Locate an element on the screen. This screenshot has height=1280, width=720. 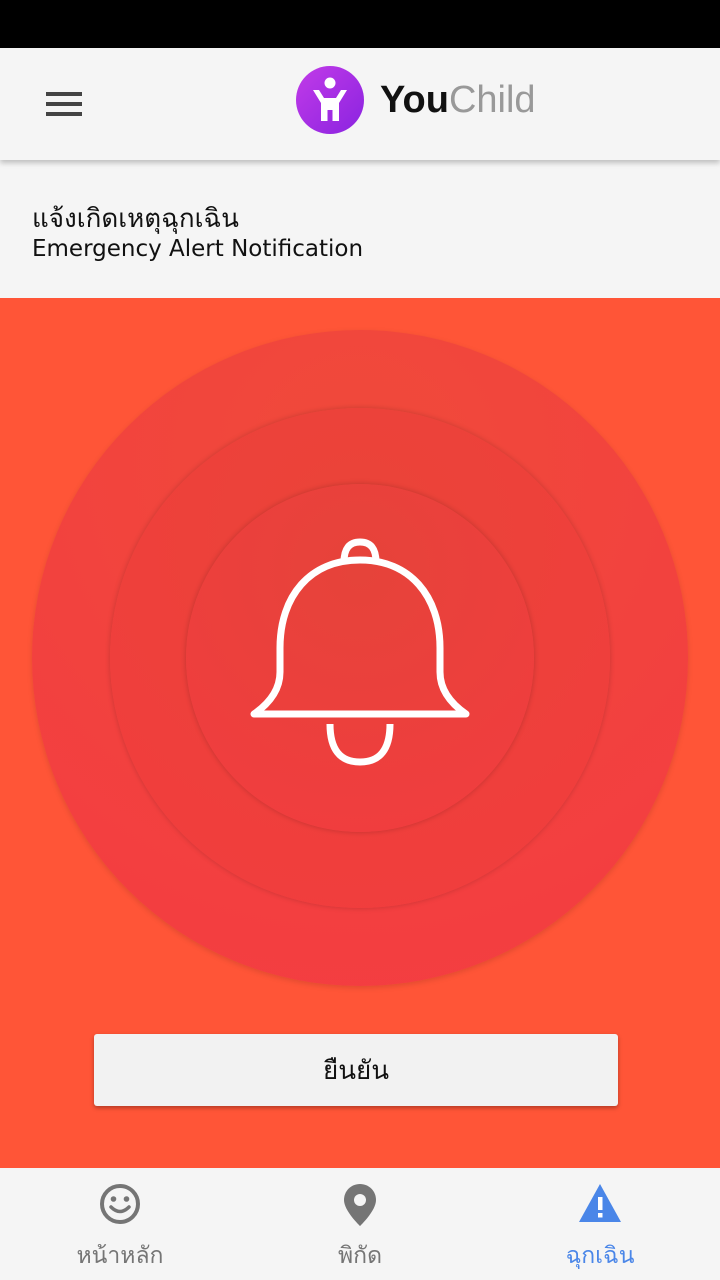
page-title-thai: แจ้งเกิดเหตุฉุกเฉิน is located at coordinates (135, 219).